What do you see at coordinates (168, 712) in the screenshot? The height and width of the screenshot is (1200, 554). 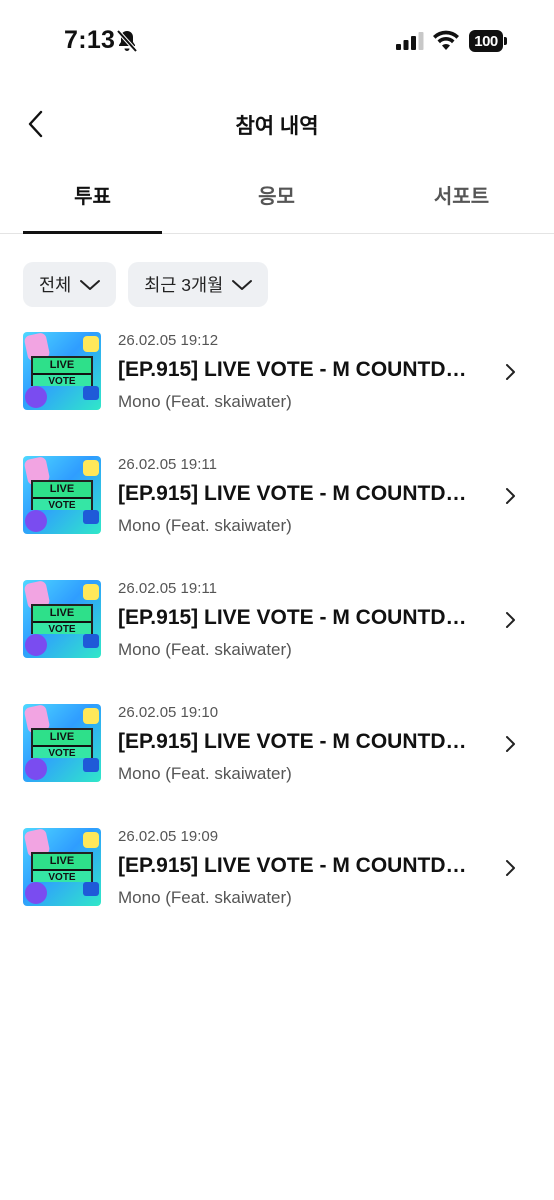 I see `item-date: 26.02.05 19:10` at bounding box center [168, 712].